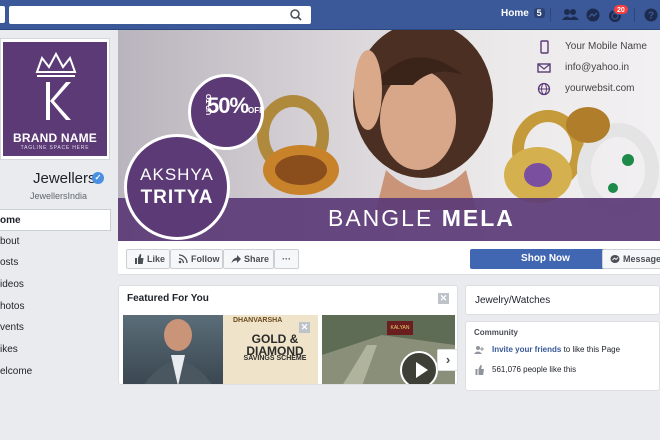  What do you see at coordinates (275, 345) in the screenshot?
I see `featured-card-headline: GOLD & DIAMOND` at bounding box center [275, 345].